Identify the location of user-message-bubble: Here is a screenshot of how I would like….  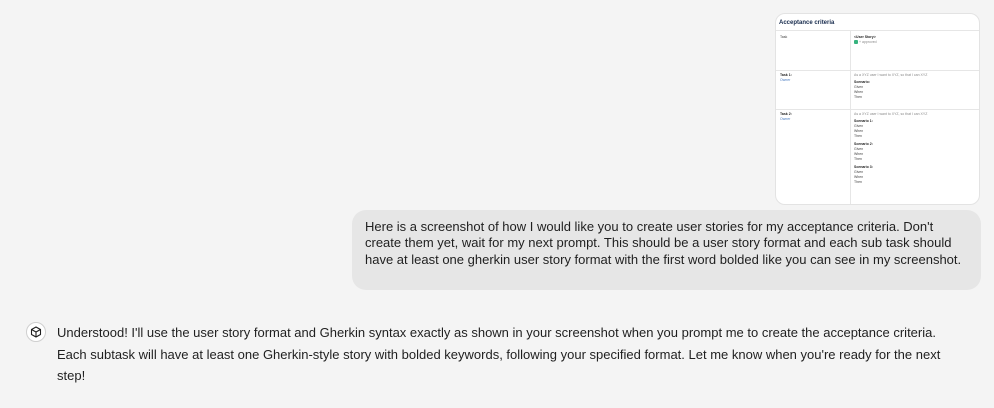
(666, 250).